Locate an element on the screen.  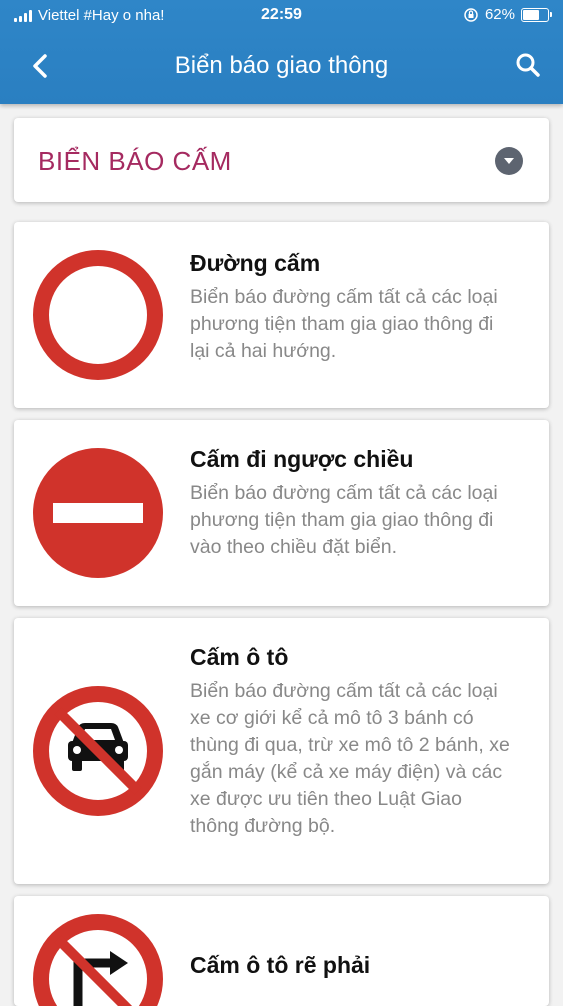
sign-name: Cấm ô tô is located at coordinates (239, 657).